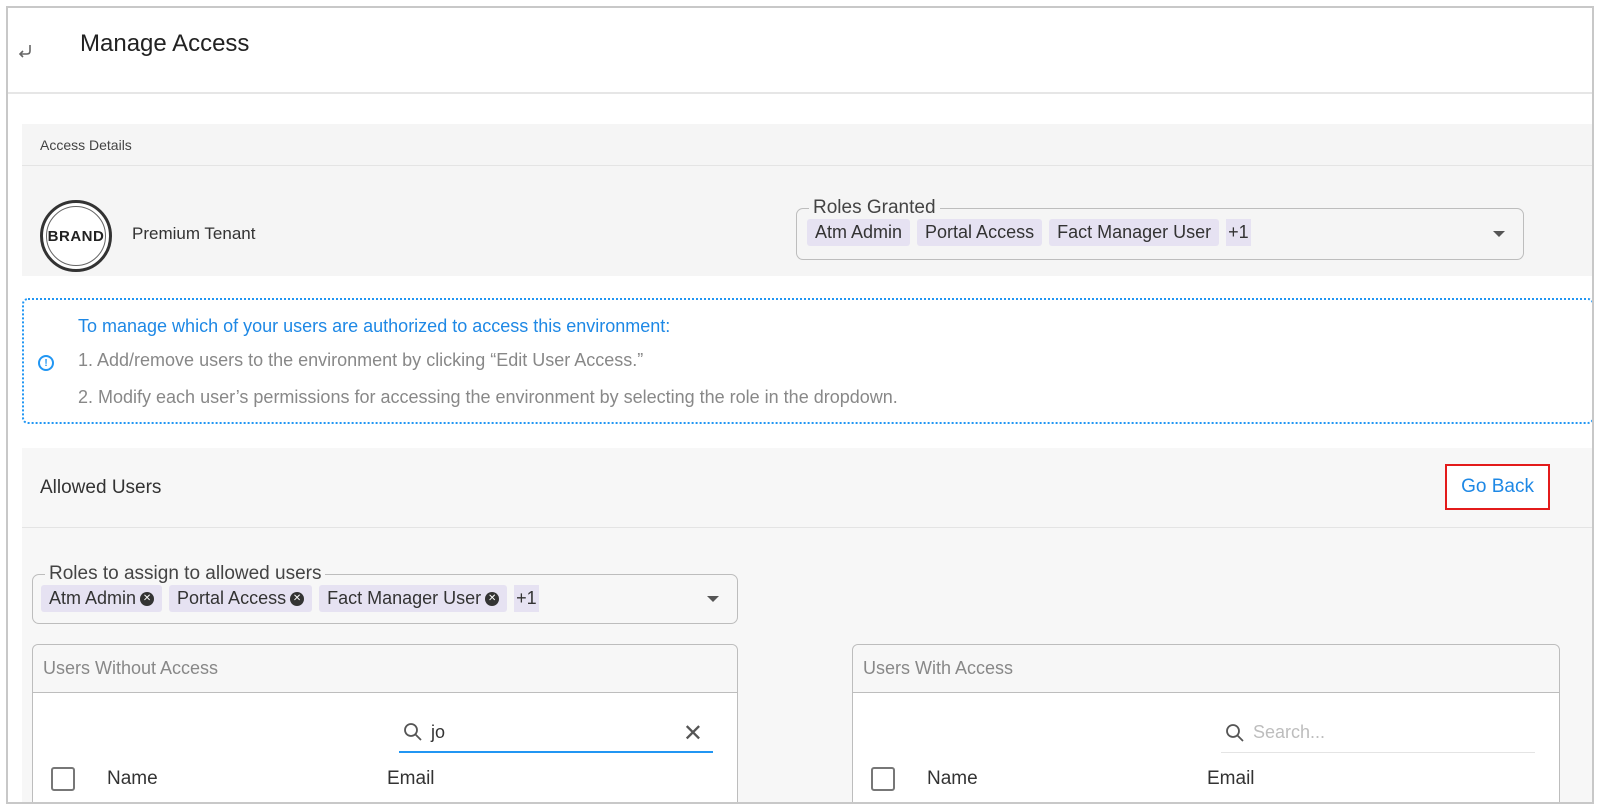  I want to click on top-bar: Manage Access, so click(800, 51).